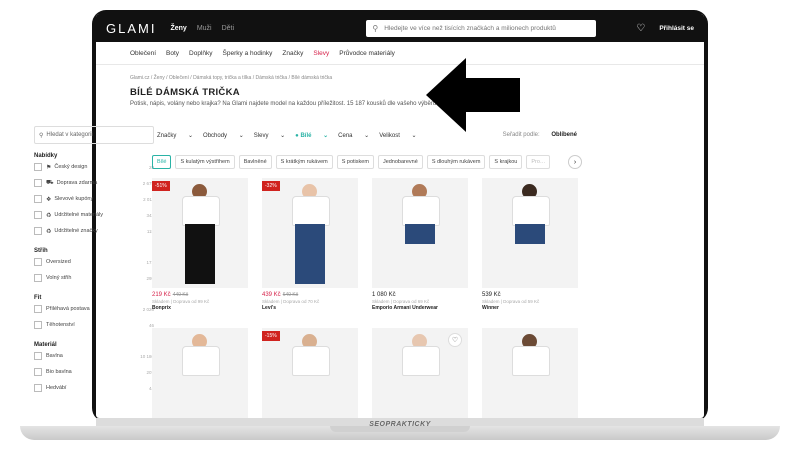 This screenshot has height=459, width=800. I want to click on product-image: -51%, so click(200, 233).